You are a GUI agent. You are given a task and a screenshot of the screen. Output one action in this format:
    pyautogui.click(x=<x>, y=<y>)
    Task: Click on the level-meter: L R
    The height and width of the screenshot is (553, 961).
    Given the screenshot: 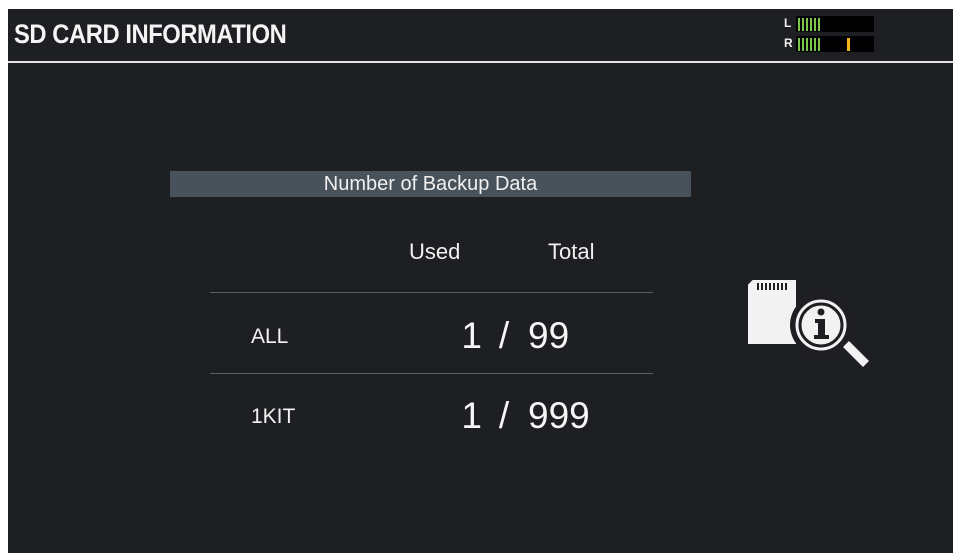 What is the action you would take?
    pyautogui.click(x=830, y=34)
    